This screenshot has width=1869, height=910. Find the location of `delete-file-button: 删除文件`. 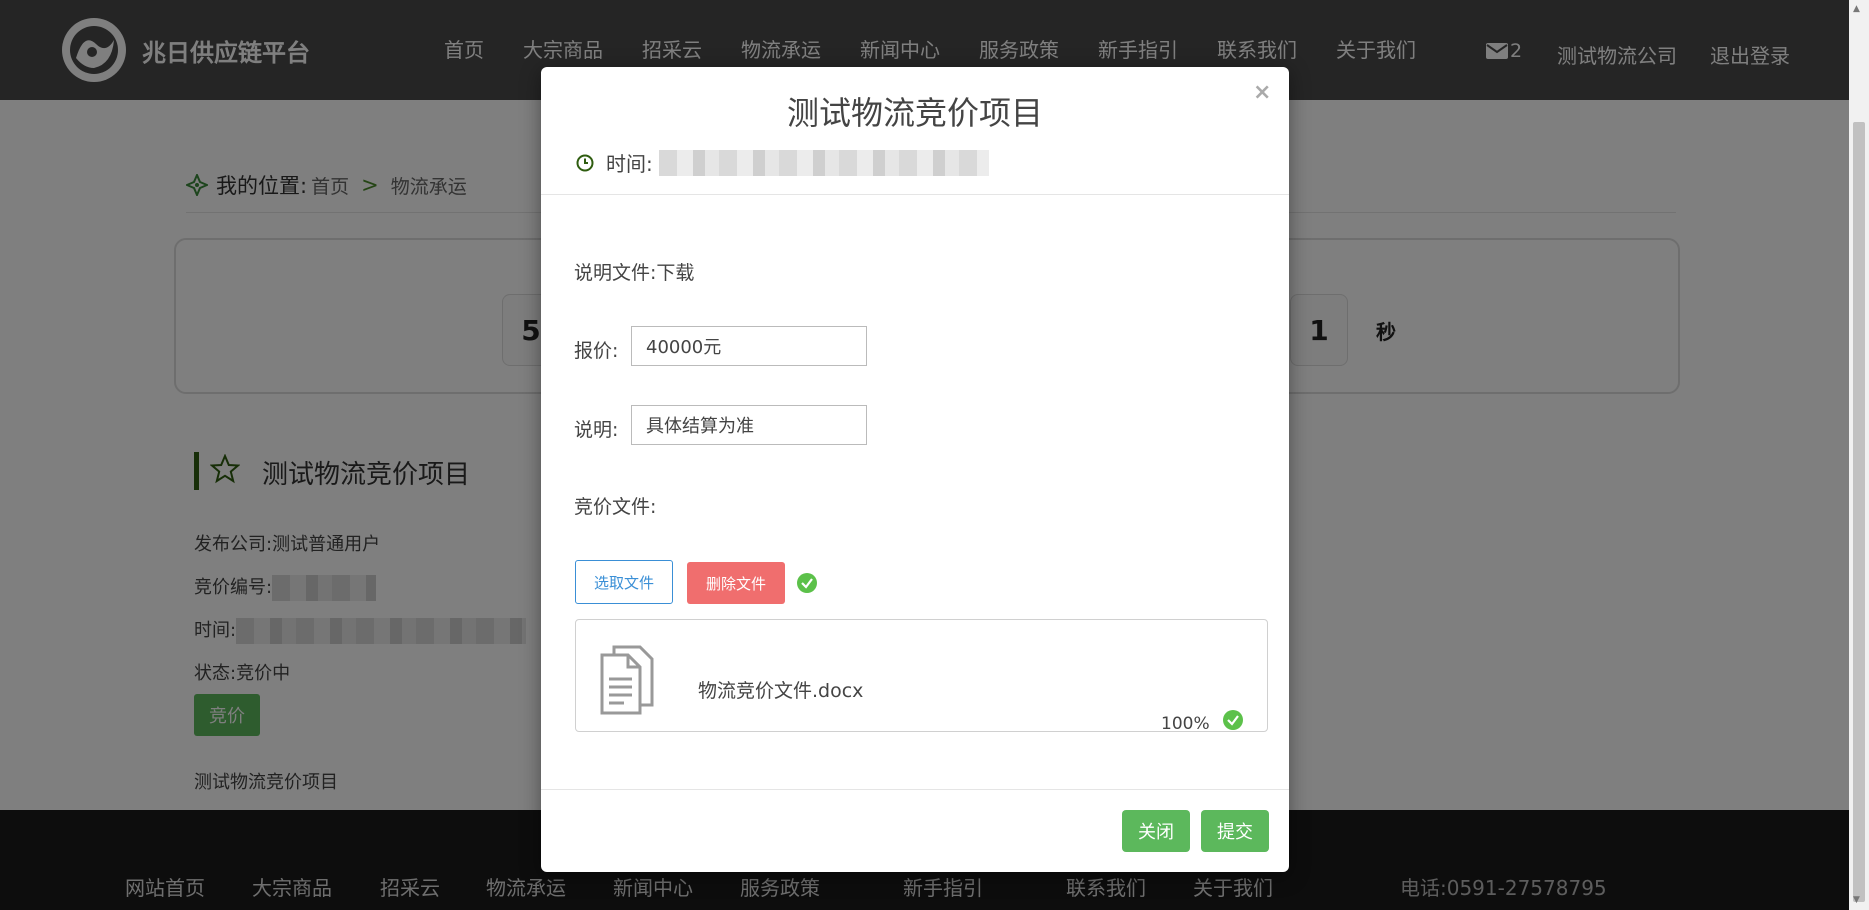

delete-file-button: 删除文件 is located at coordinates (736, 583).